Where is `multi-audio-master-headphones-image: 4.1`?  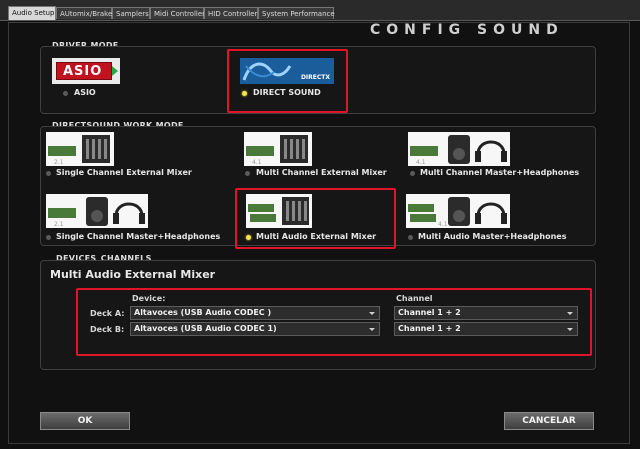 multi-audio-master-headphones-image: 4.1 is located at coordinates (458, 211).